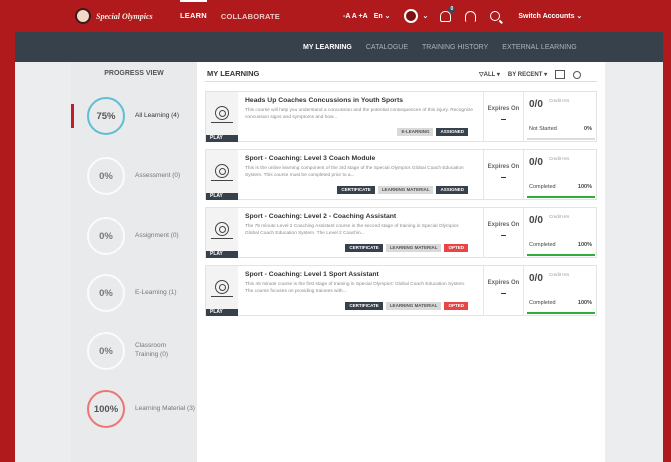  I want to click on top-right-controls: -A A +A En ⌄ ⌄ 0 Switch Accounts ⌄, so click(465, 16).